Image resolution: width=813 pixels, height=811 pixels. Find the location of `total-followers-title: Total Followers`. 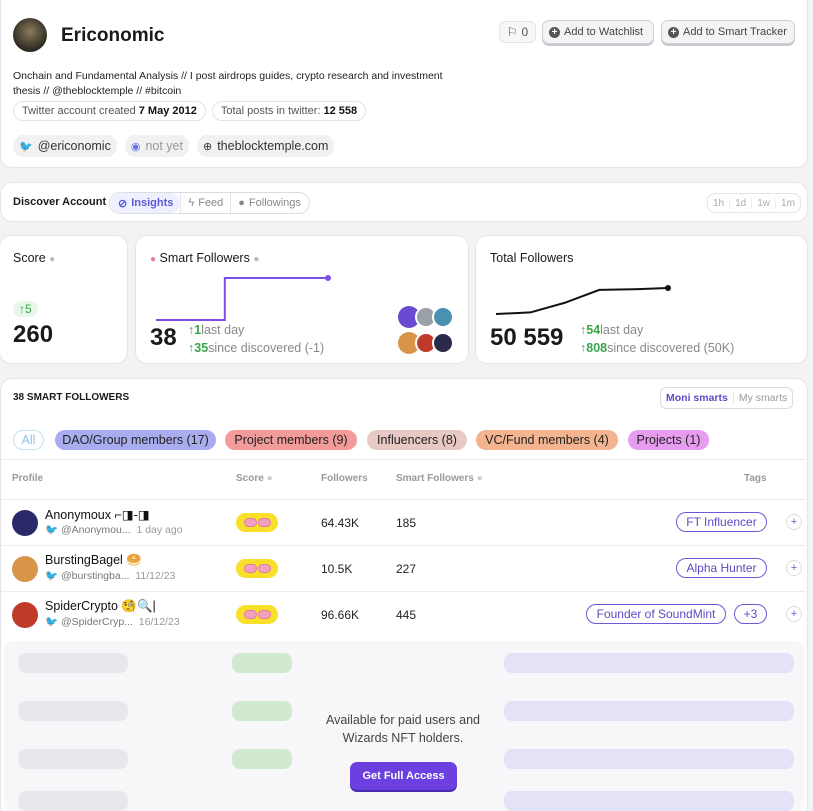

total-followers-title: Total Followers is located at coordinates (532, 258).